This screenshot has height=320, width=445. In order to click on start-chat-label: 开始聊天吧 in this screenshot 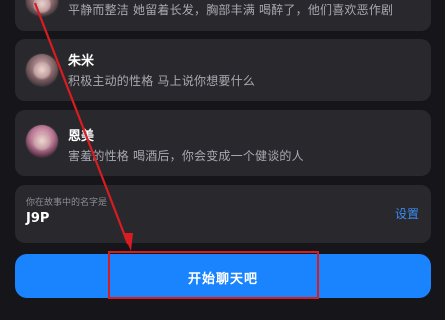, I will do `click(222, 279)`.